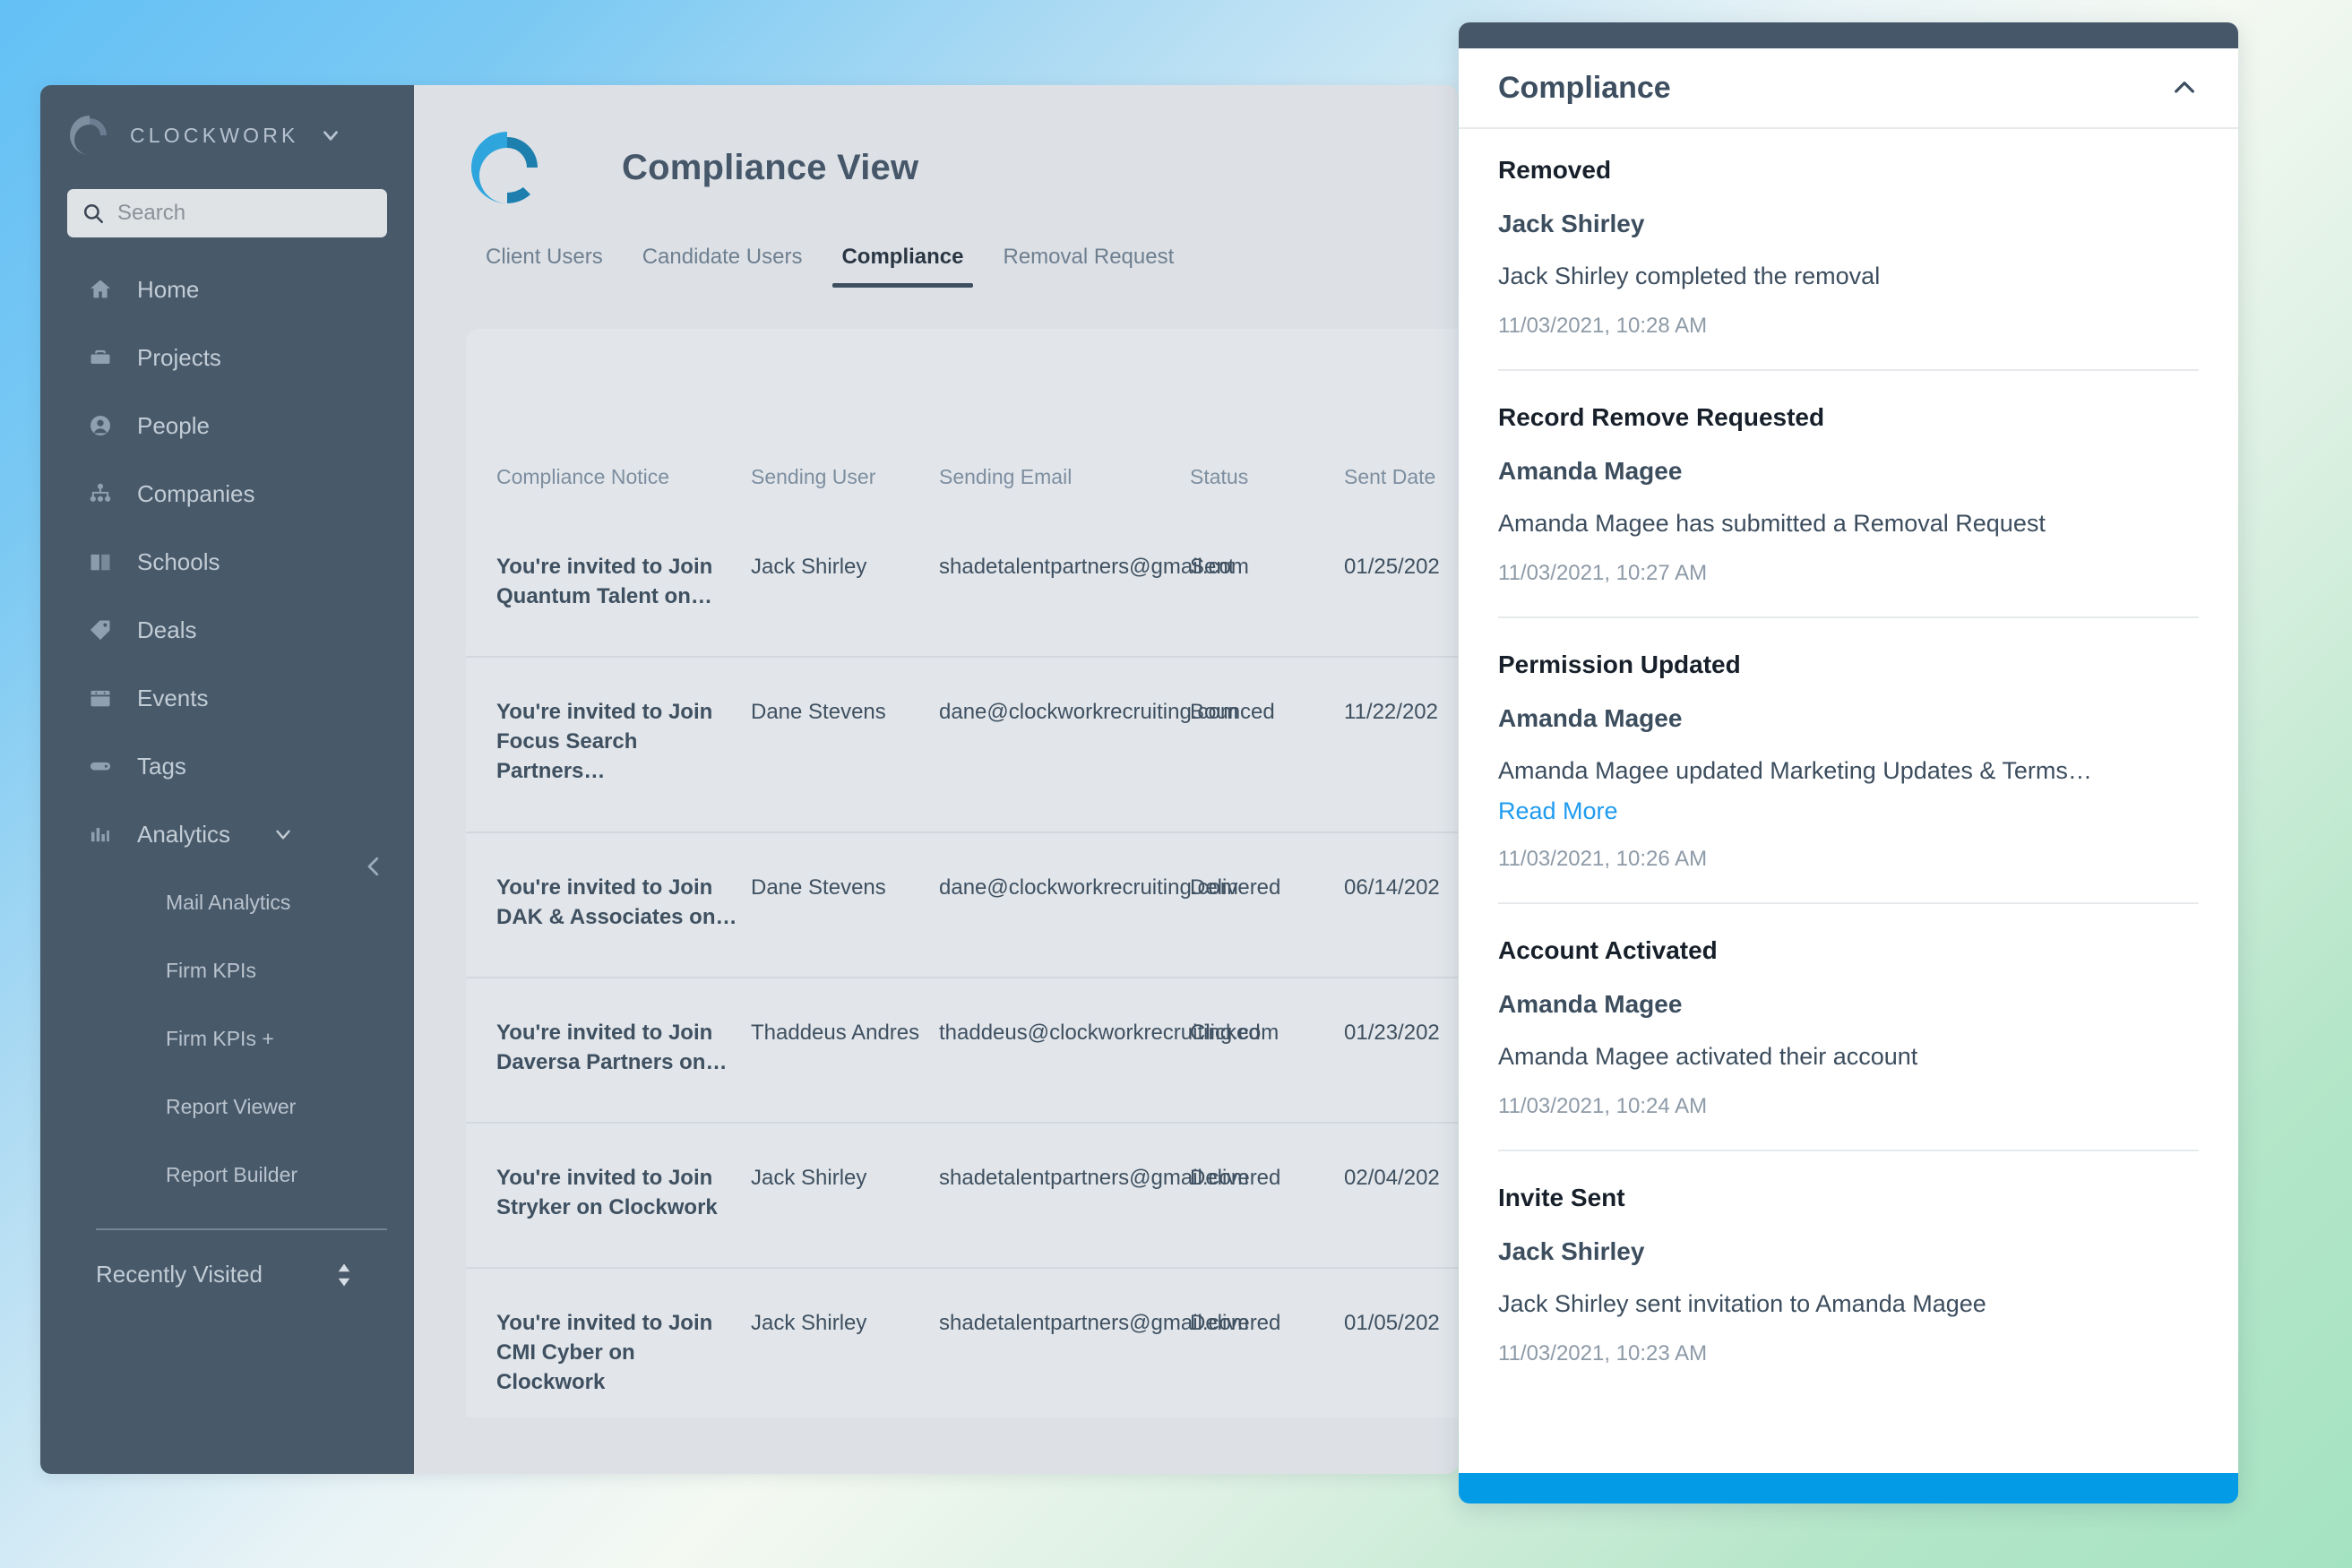 The image size is (2352, 1568). Describe the element at coordinates (167, 629) in the screenshot. I see `sidebar-item-label: Deals` at that location.